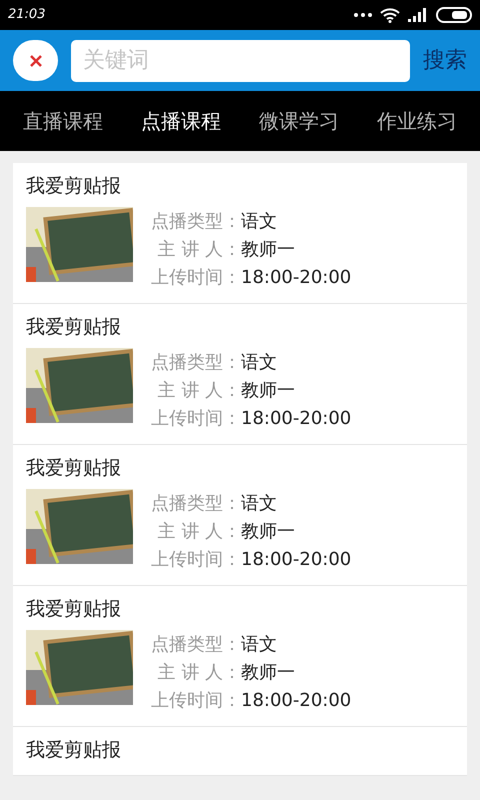  I want to click on status-time: 21:03, so click(27, 15).